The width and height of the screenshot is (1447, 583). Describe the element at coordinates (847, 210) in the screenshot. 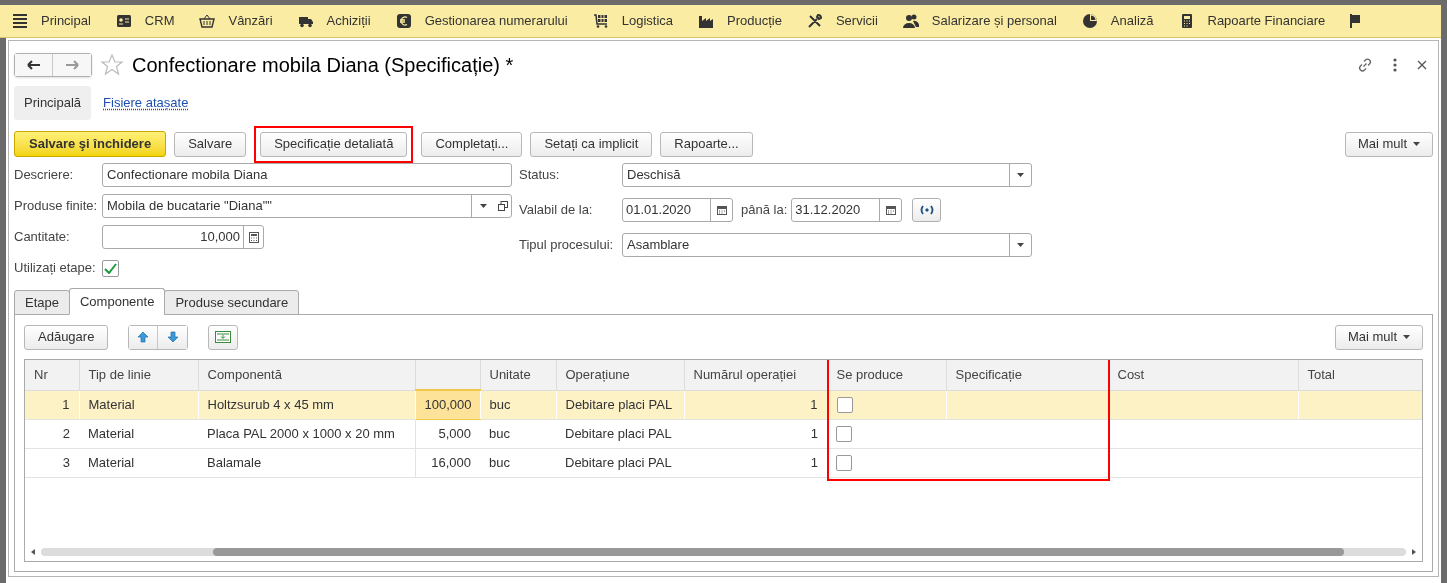

I see `date-field: 31.12.2020` at that location.